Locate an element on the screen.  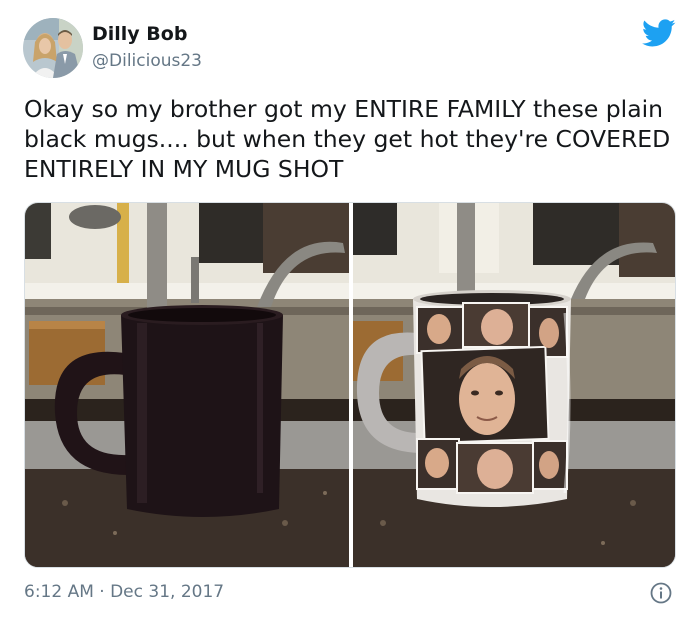
twitter-bird-icon is located at coordinates (658, 33).